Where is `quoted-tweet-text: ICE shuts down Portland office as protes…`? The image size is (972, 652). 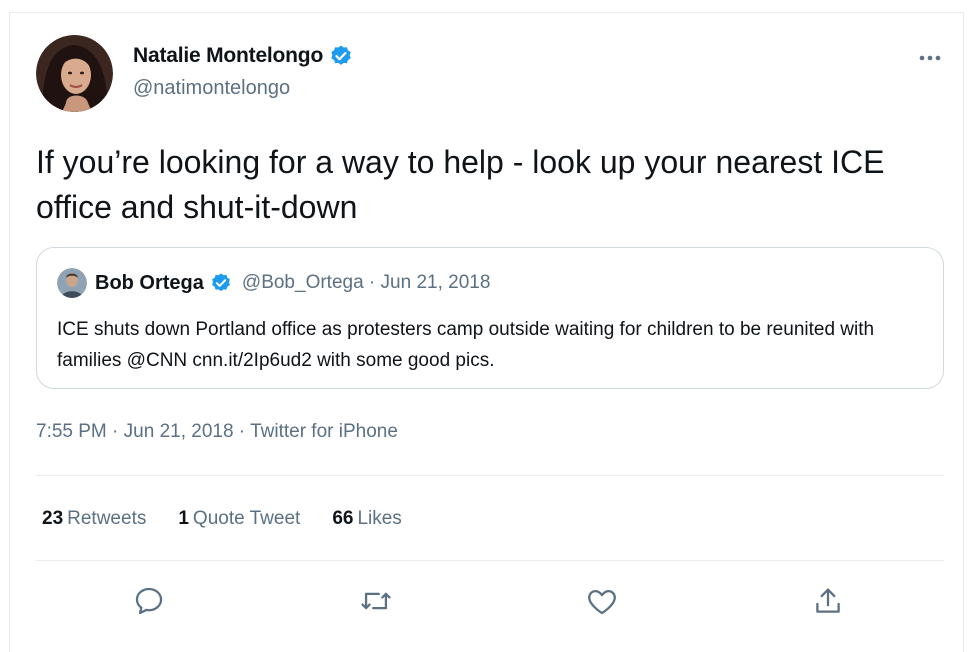 quoted-tweet-text: ICE shuts down Portland office as protes… is located at coordinates (466, 345).